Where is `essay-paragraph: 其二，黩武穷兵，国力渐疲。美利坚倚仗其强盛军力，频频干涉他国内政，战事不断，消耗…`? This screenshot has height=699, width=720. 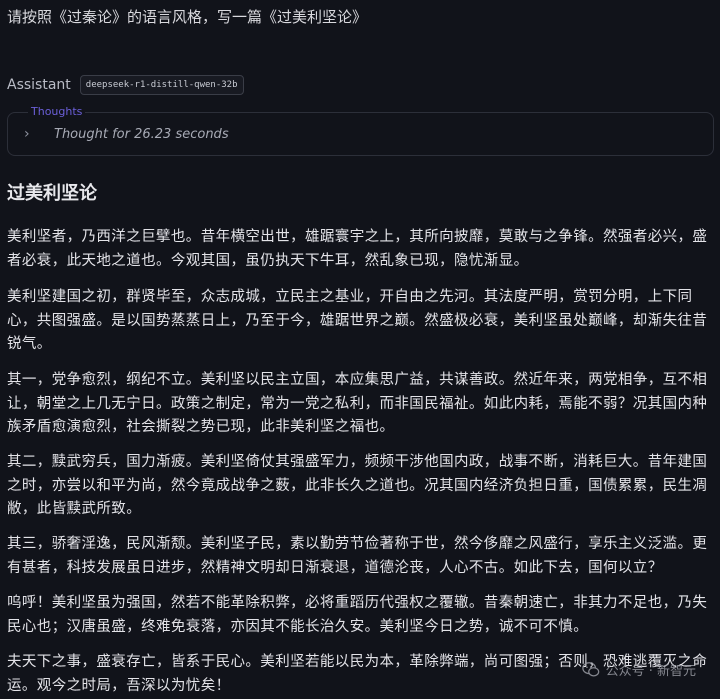
essay-paragraph: 其二，黩武穷兵，国力渐疲。美利坚倚仗其强盛军力，频频干涉他国内政，战事不断，消耗… is located at coordinates (357, 485).